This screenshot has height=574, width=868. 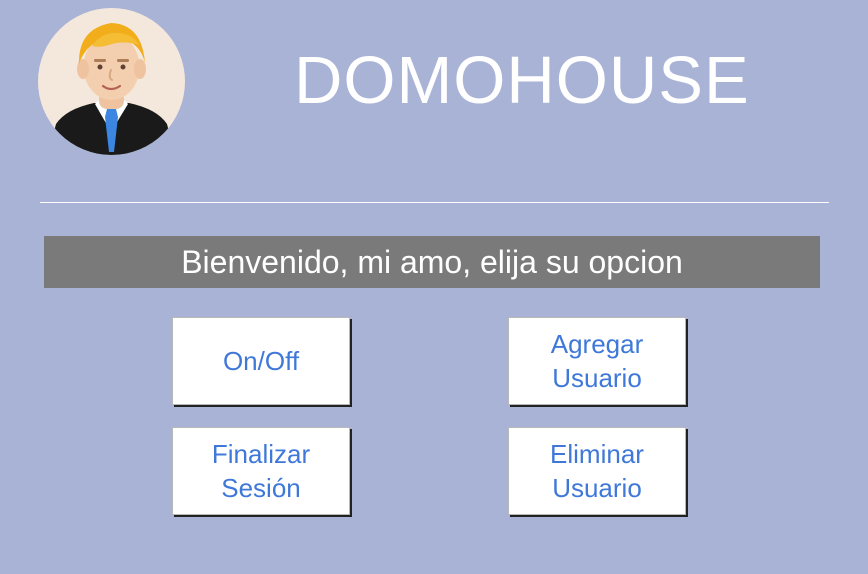 I want to click on welcome-banner: Bienvenido, mi amo, elija su opcion, so click(x=432, y=262).